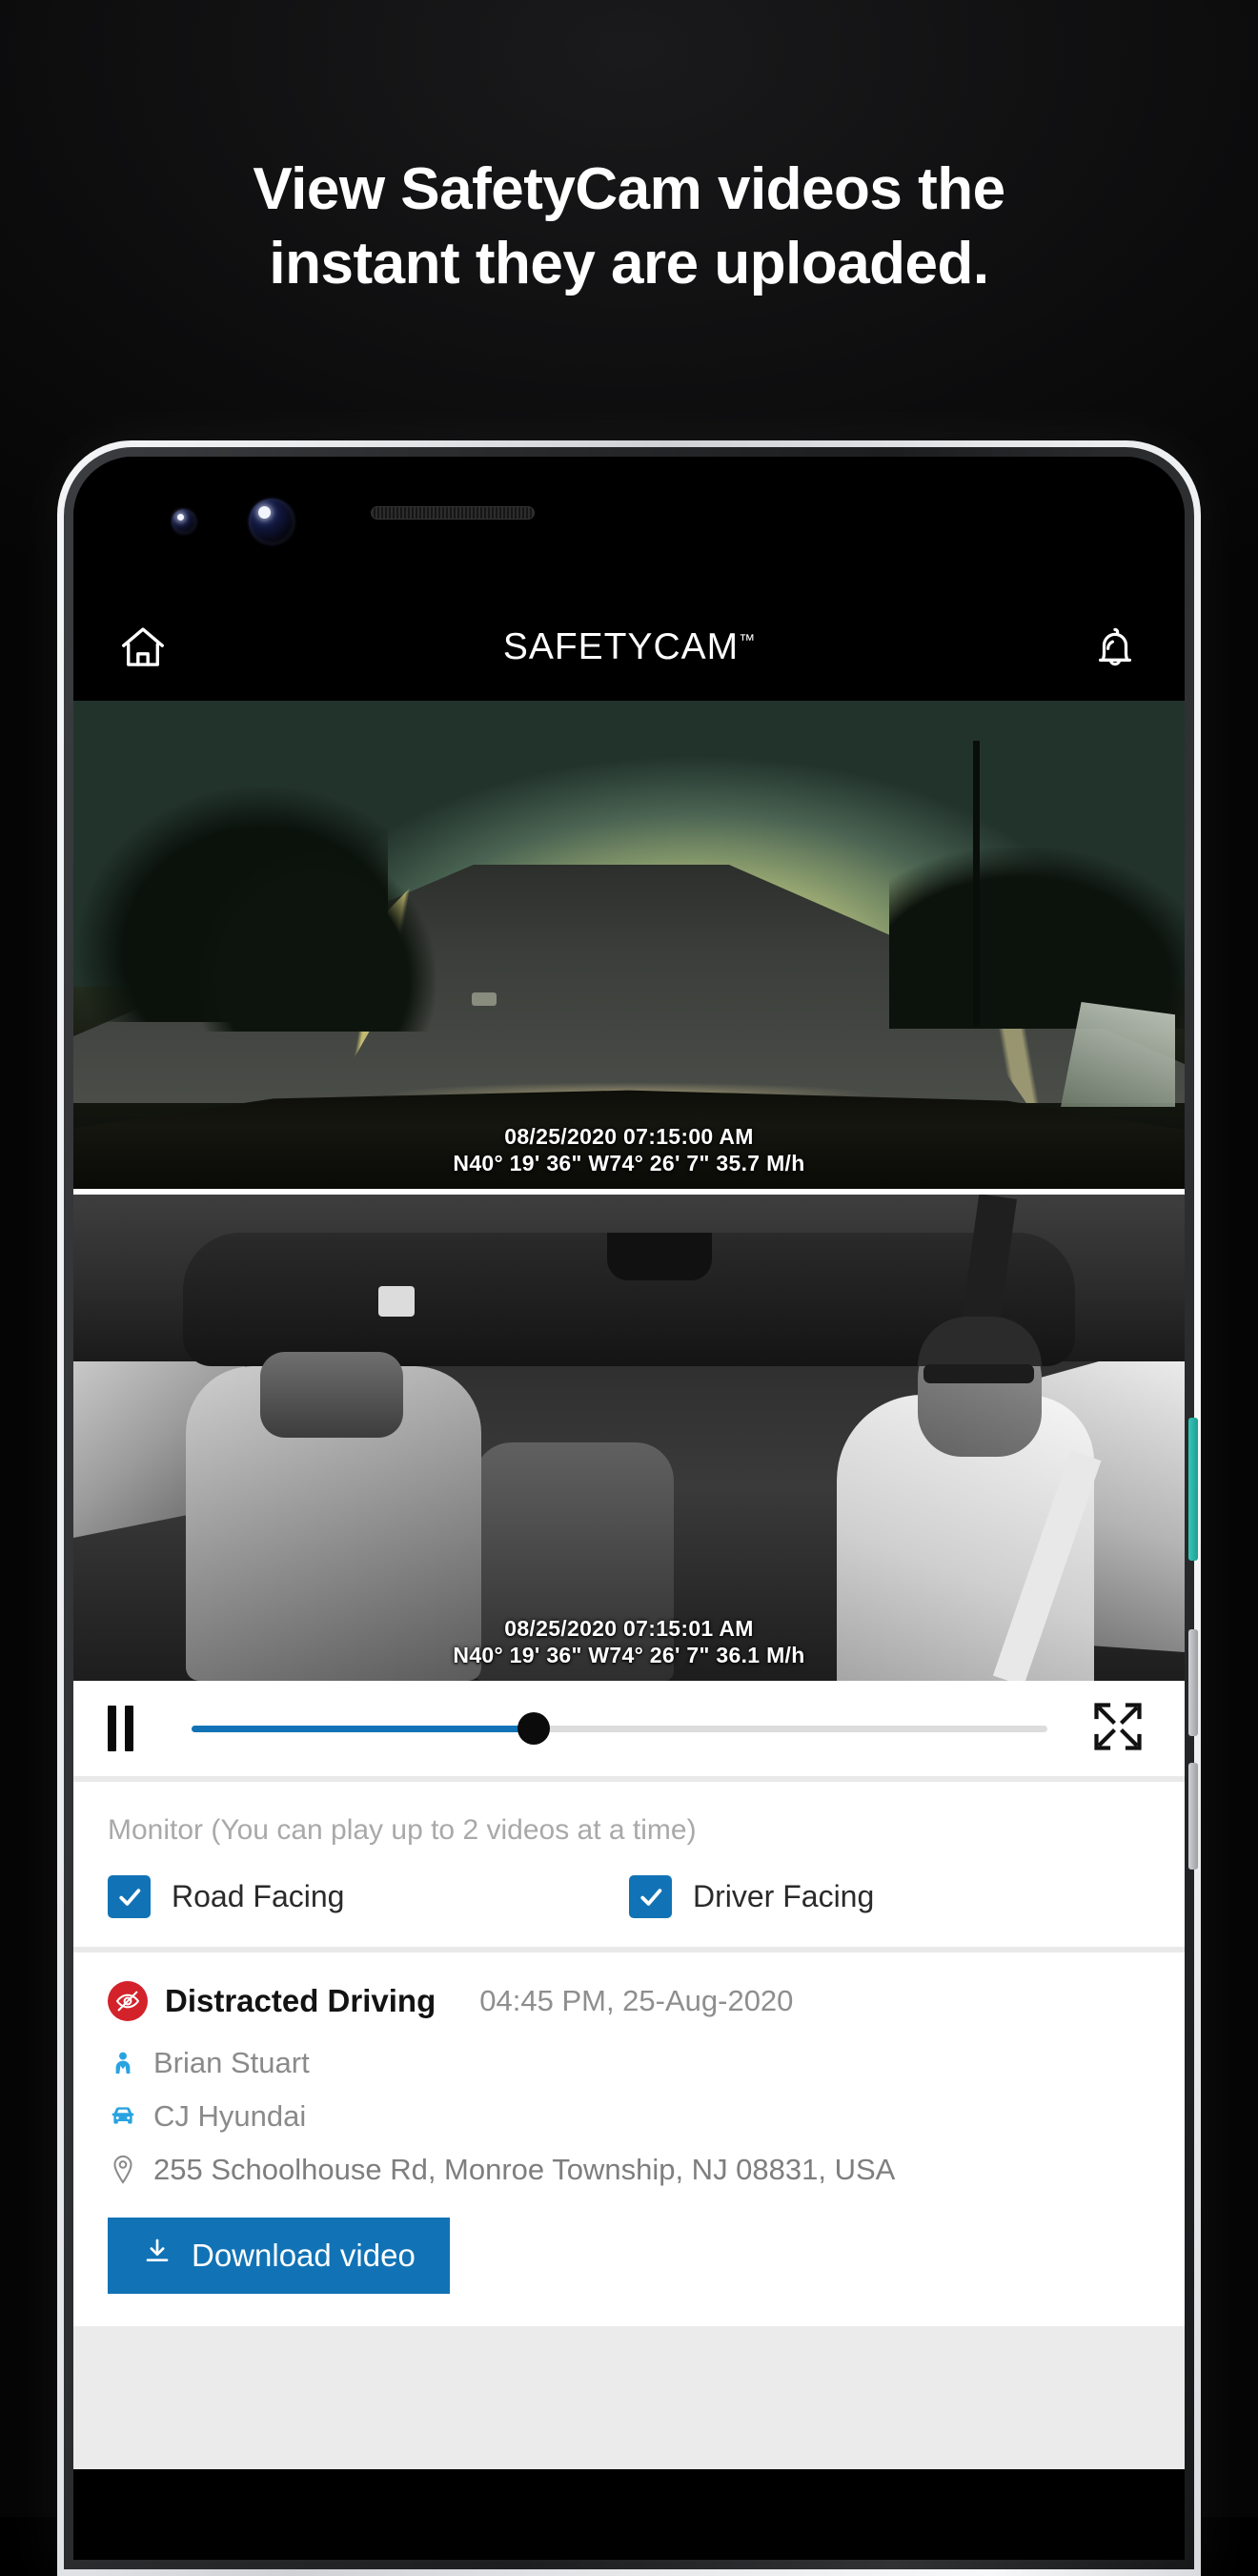 Image resolution: width=1258 pixels, height=2576 pixels. Describe the element at coordinates (619, 1728) in the screenshot. I see `progress-slider` at that location.